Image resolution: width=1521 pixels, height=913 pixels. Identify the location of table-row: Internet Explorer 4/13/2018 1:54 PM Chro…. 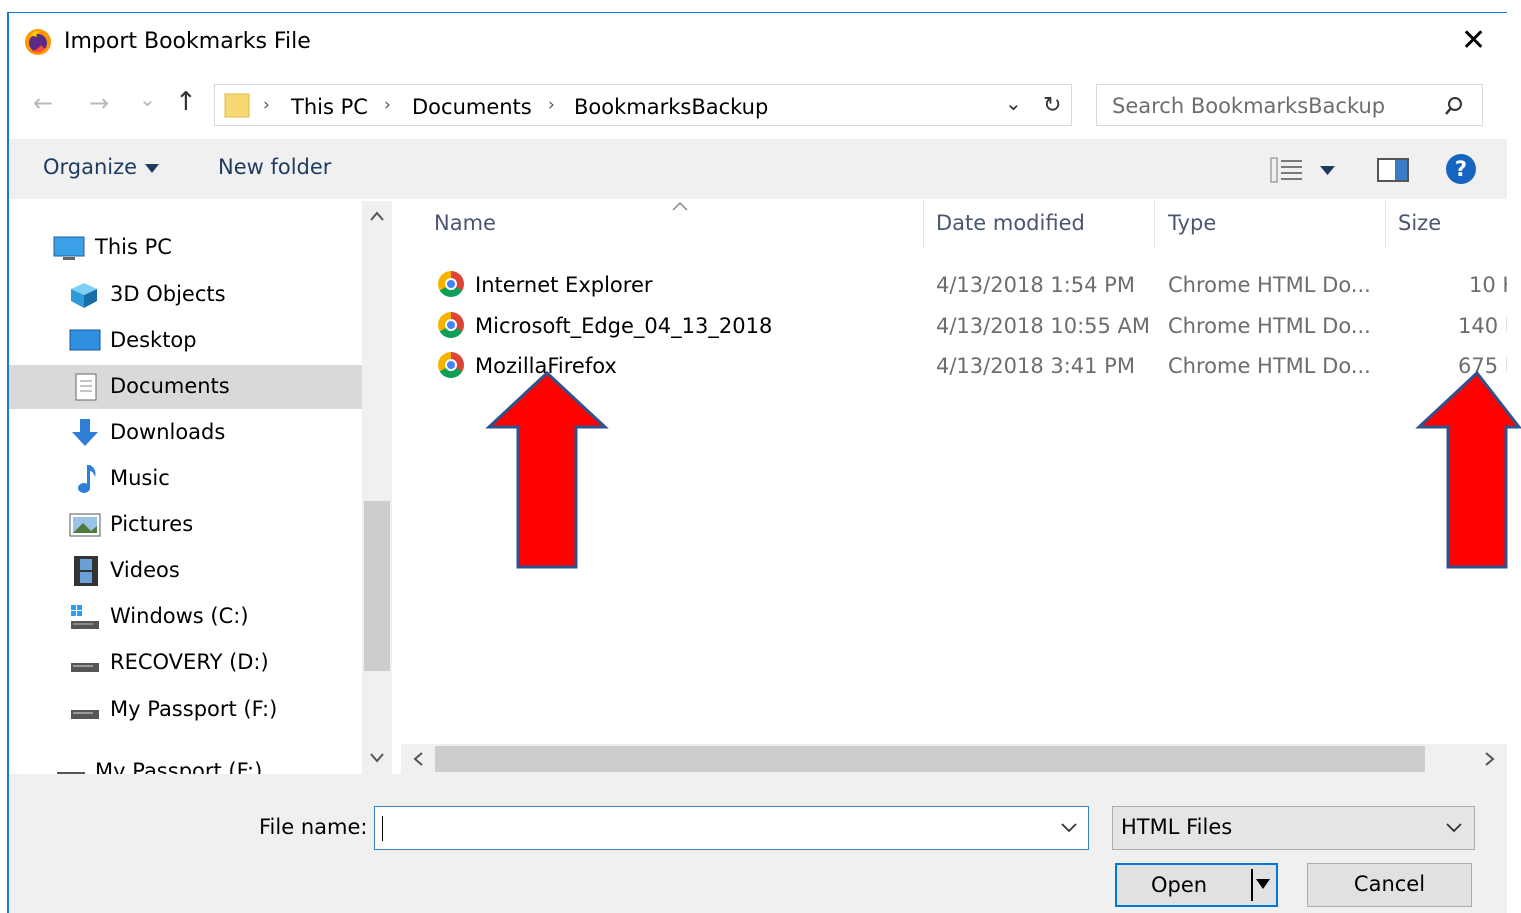
(952, 289).